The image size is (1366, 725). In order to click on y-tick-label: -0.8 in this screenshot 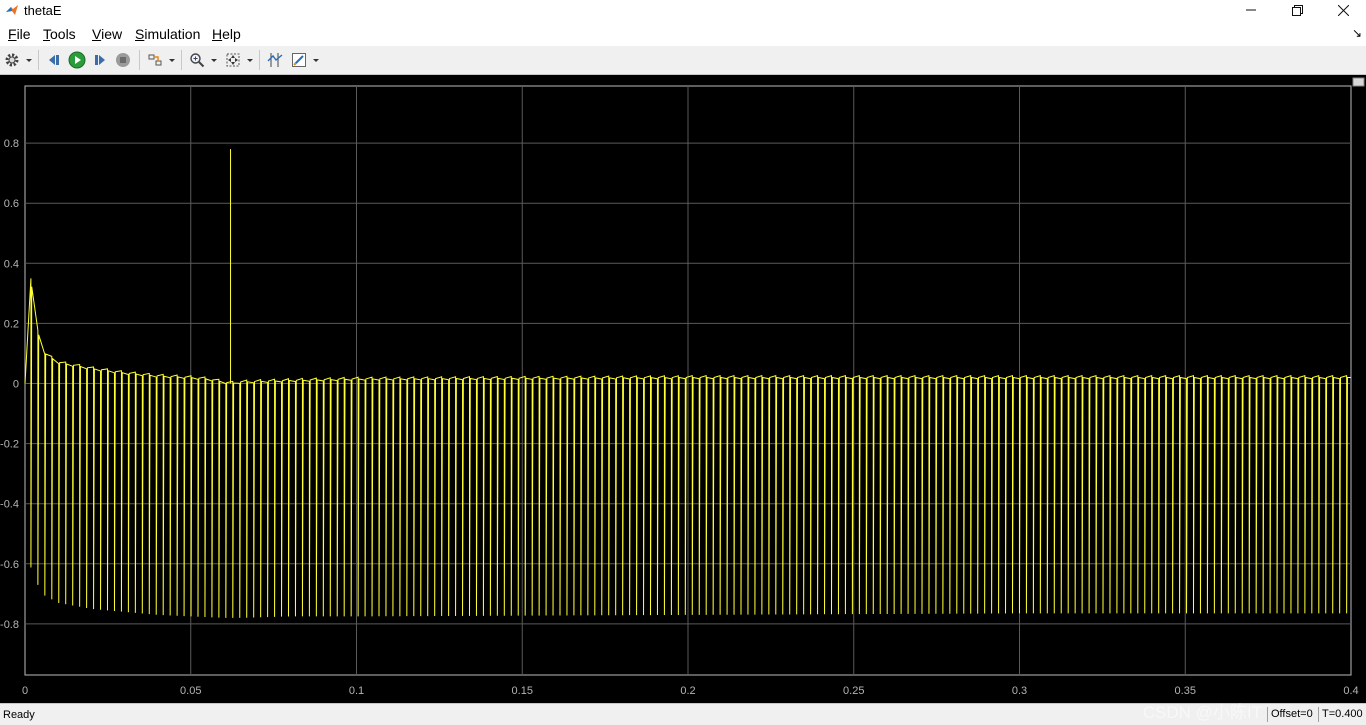, I will do `click(9, 625)`.